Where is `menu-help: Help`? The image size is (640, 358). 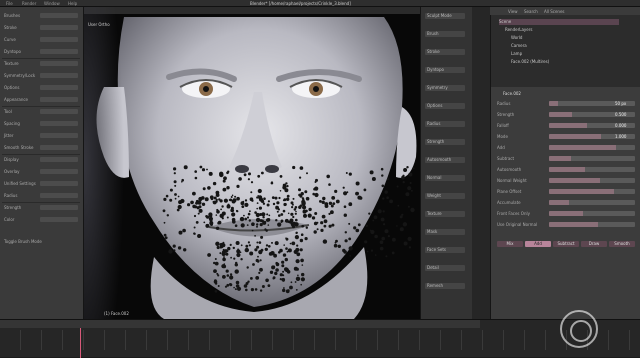
menu-help: Help is located at coordinates (72, 3).